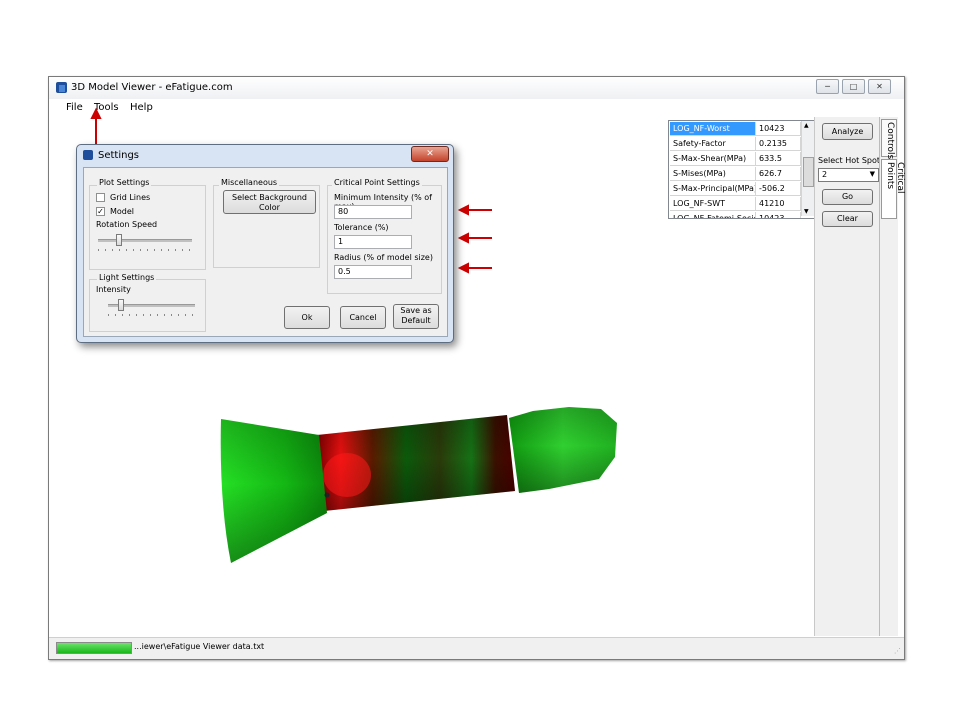 Image resolution: width=960 pixels, height=720 pixels. Describe the element at coordinates (373, 272) in the screenshot. I see `radius-input: 0.5` at that location.